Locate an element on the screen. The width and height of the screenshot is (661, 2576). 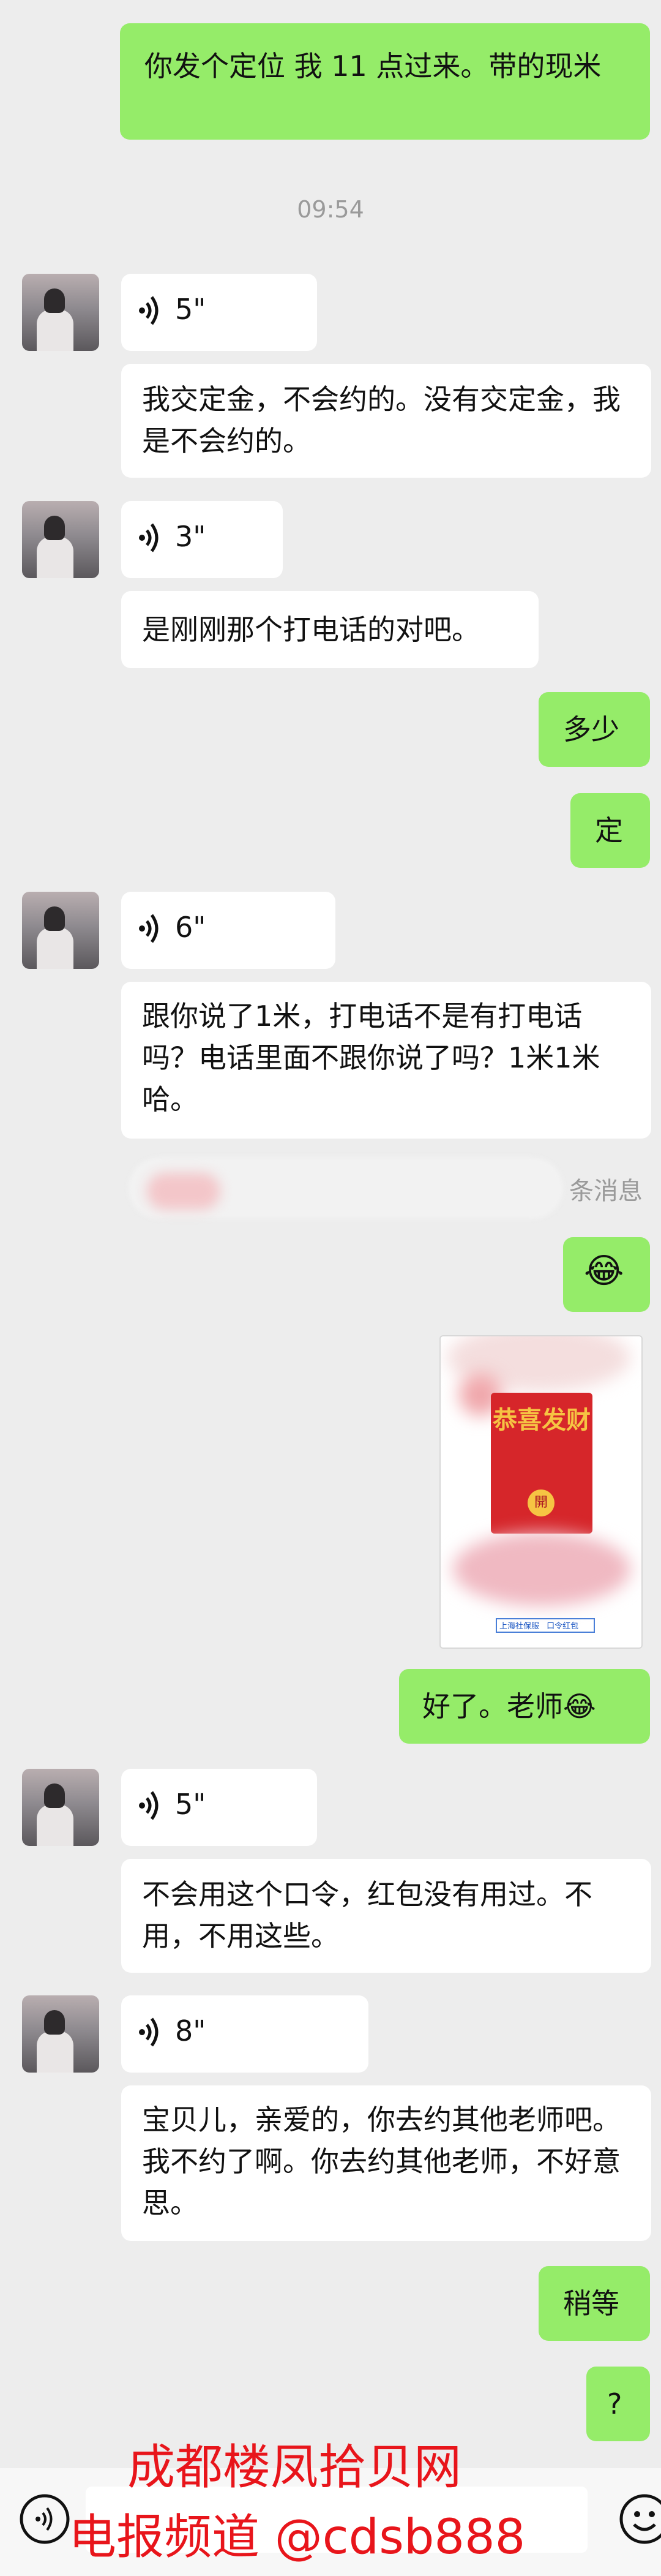
red-envelope-title: 恭喜发财 is located at coordinates (542, 1420).